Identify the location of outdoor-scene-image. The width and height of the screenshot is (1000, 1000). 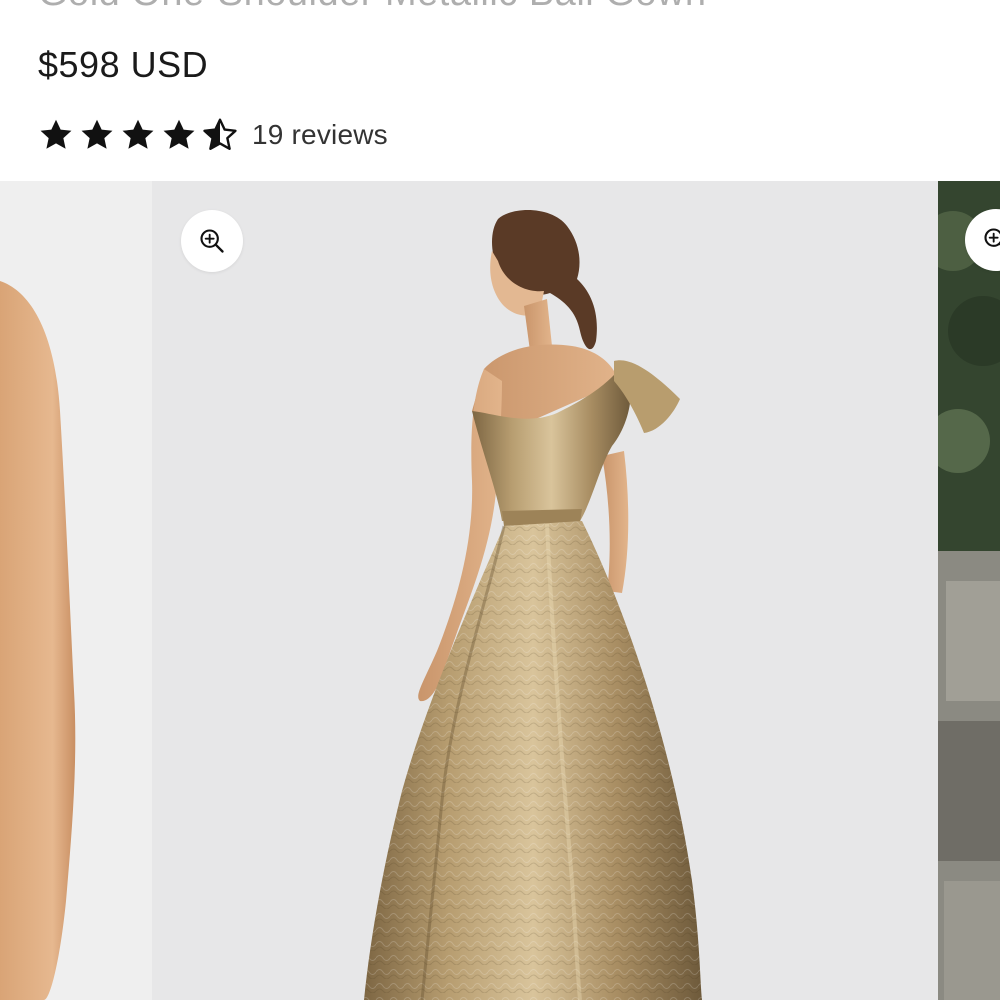
(969, 590).